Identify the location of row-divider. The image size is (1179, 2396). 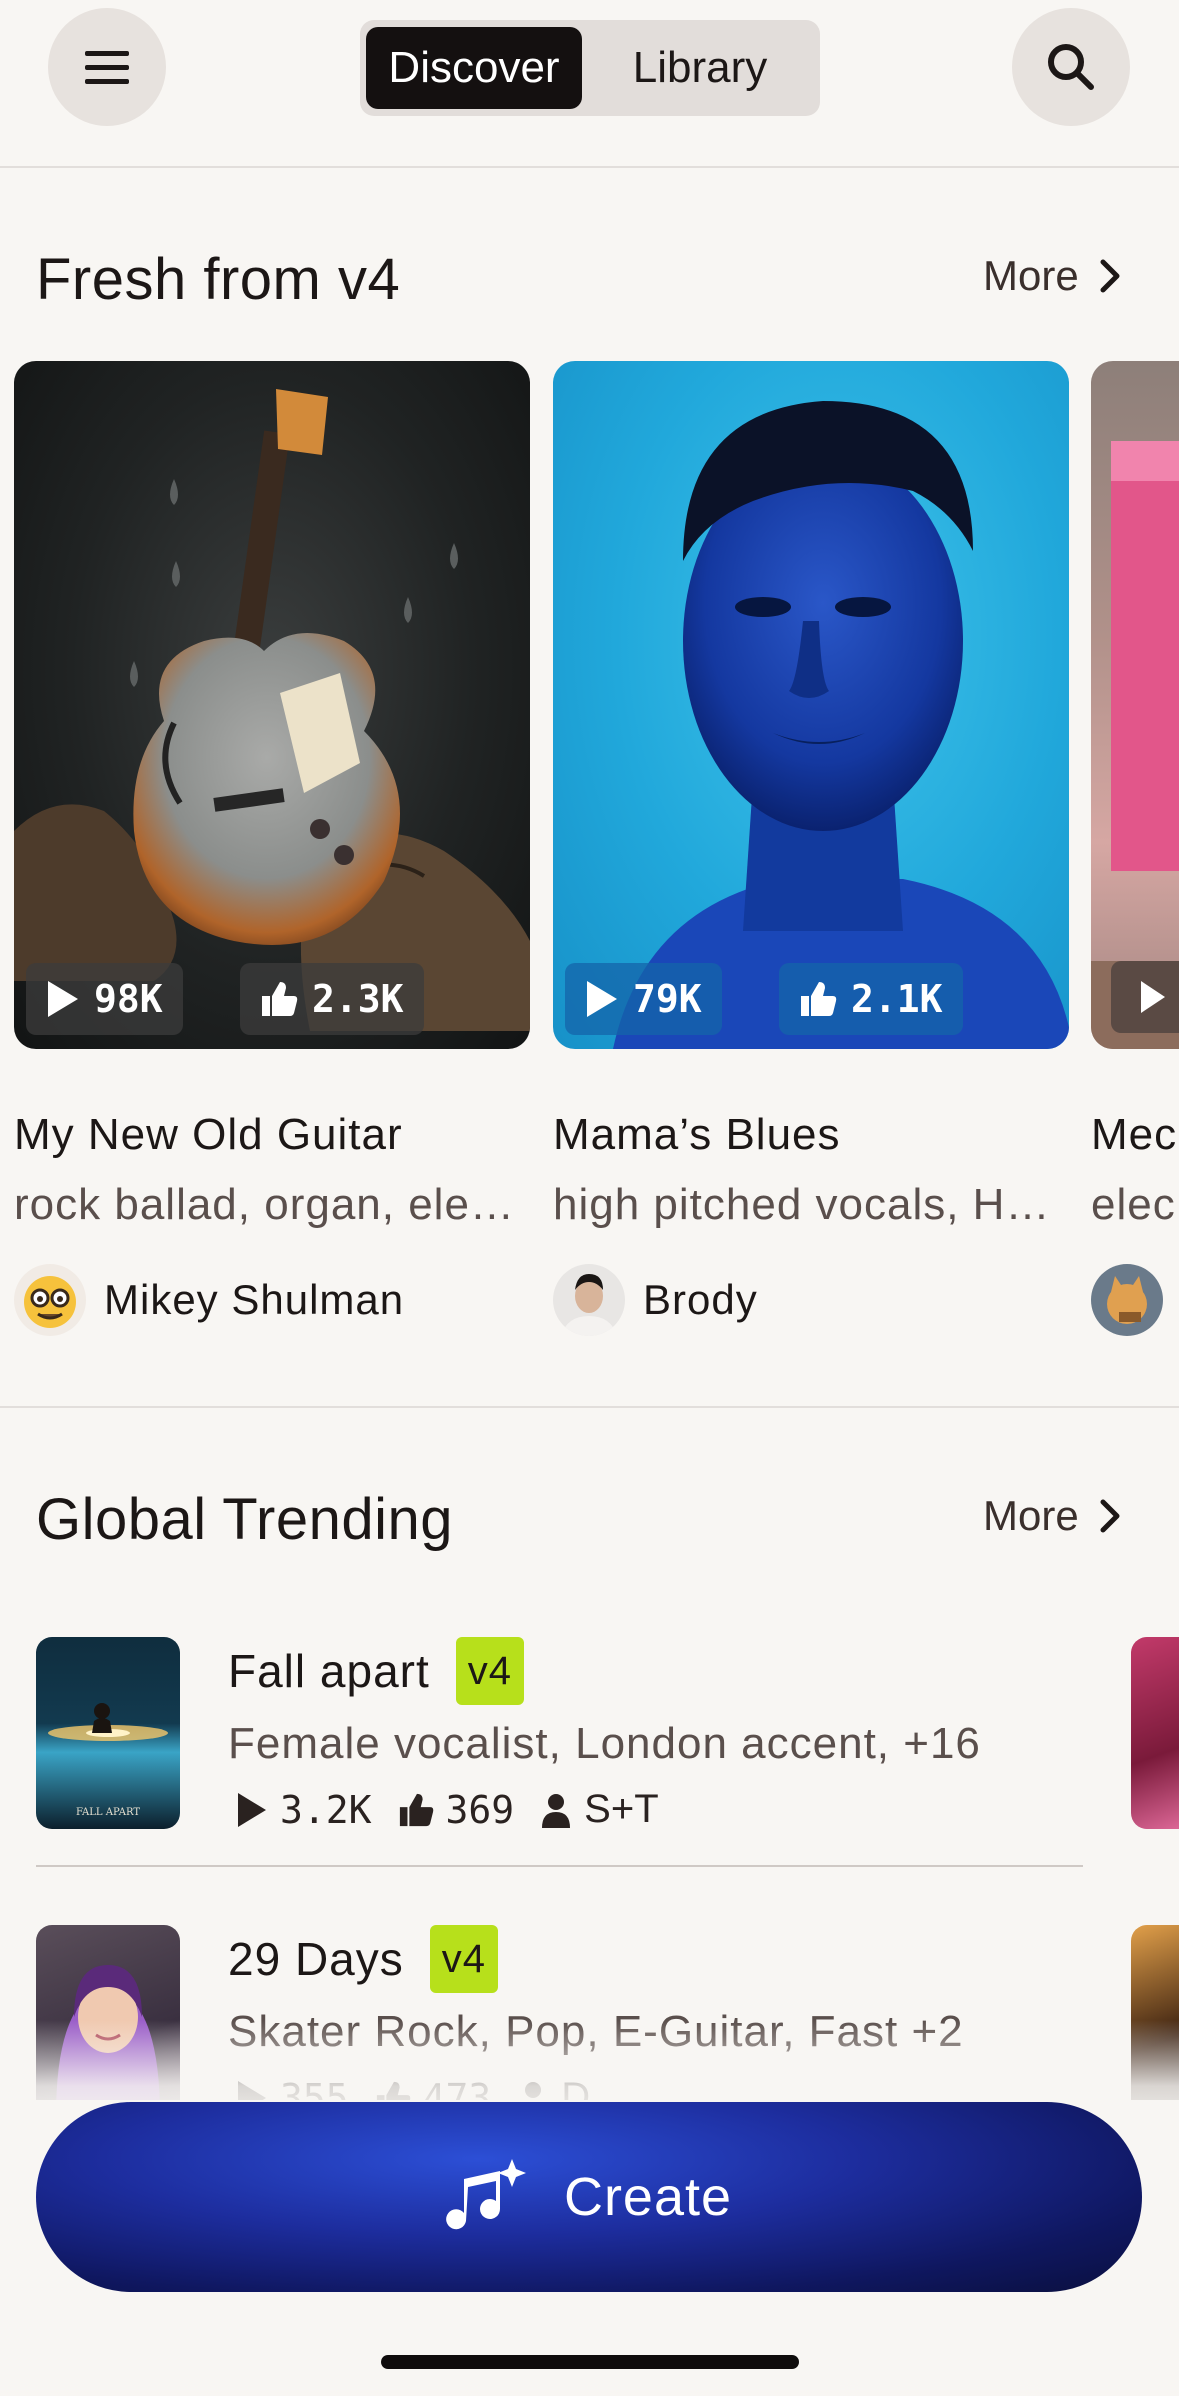
(559, 1866).